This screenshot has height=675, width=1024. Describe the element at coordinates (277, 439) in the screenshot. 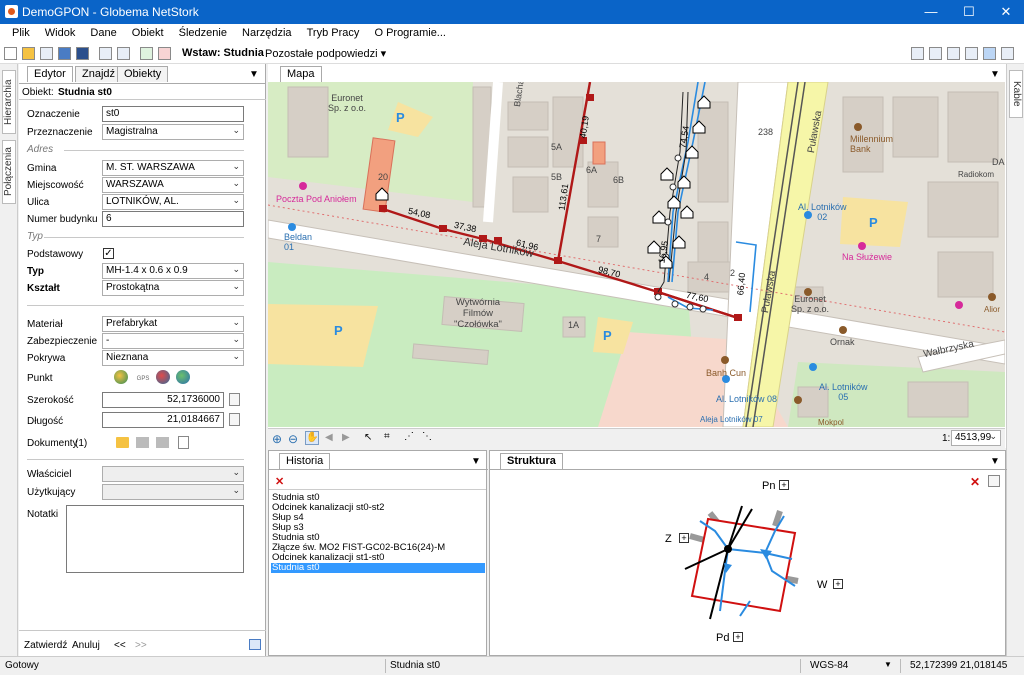

I see `zoom-in-icon: ⊕` at that location.